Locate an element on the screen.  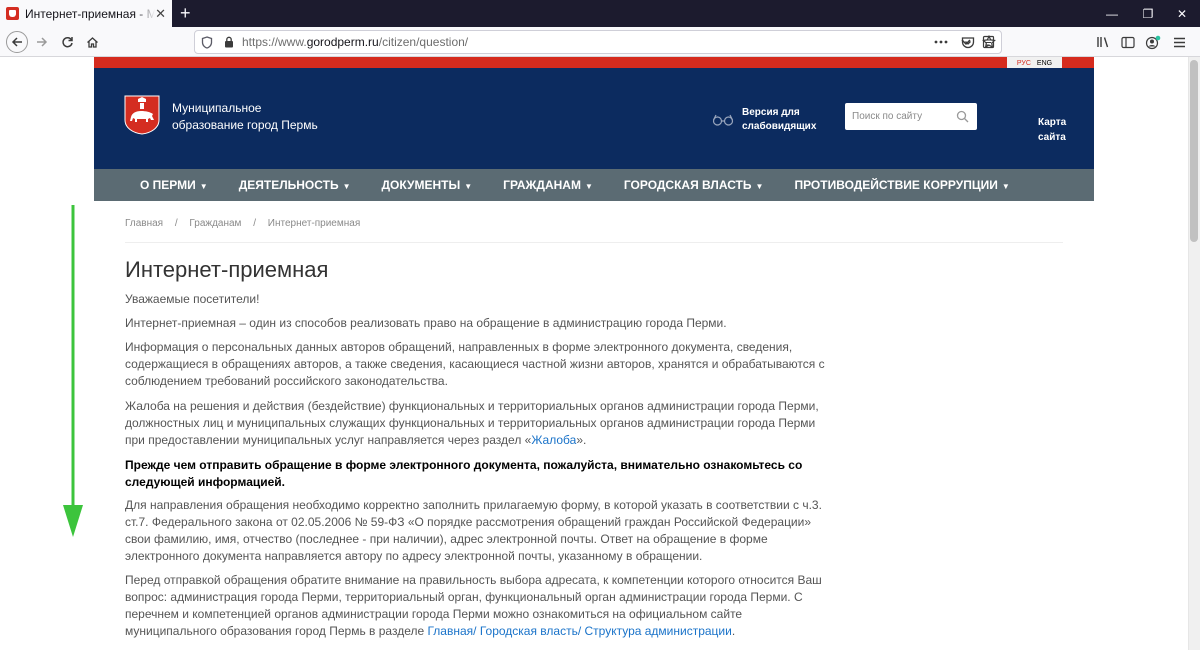
menu-hamburger-icon is located at coordinates (1179, 42).